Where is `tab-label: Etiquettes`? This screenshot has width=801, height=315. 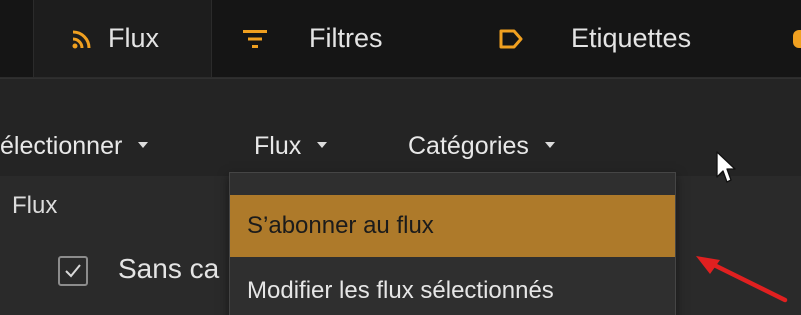
tab-label: Etiquettes is located at coordinates (631, 38).